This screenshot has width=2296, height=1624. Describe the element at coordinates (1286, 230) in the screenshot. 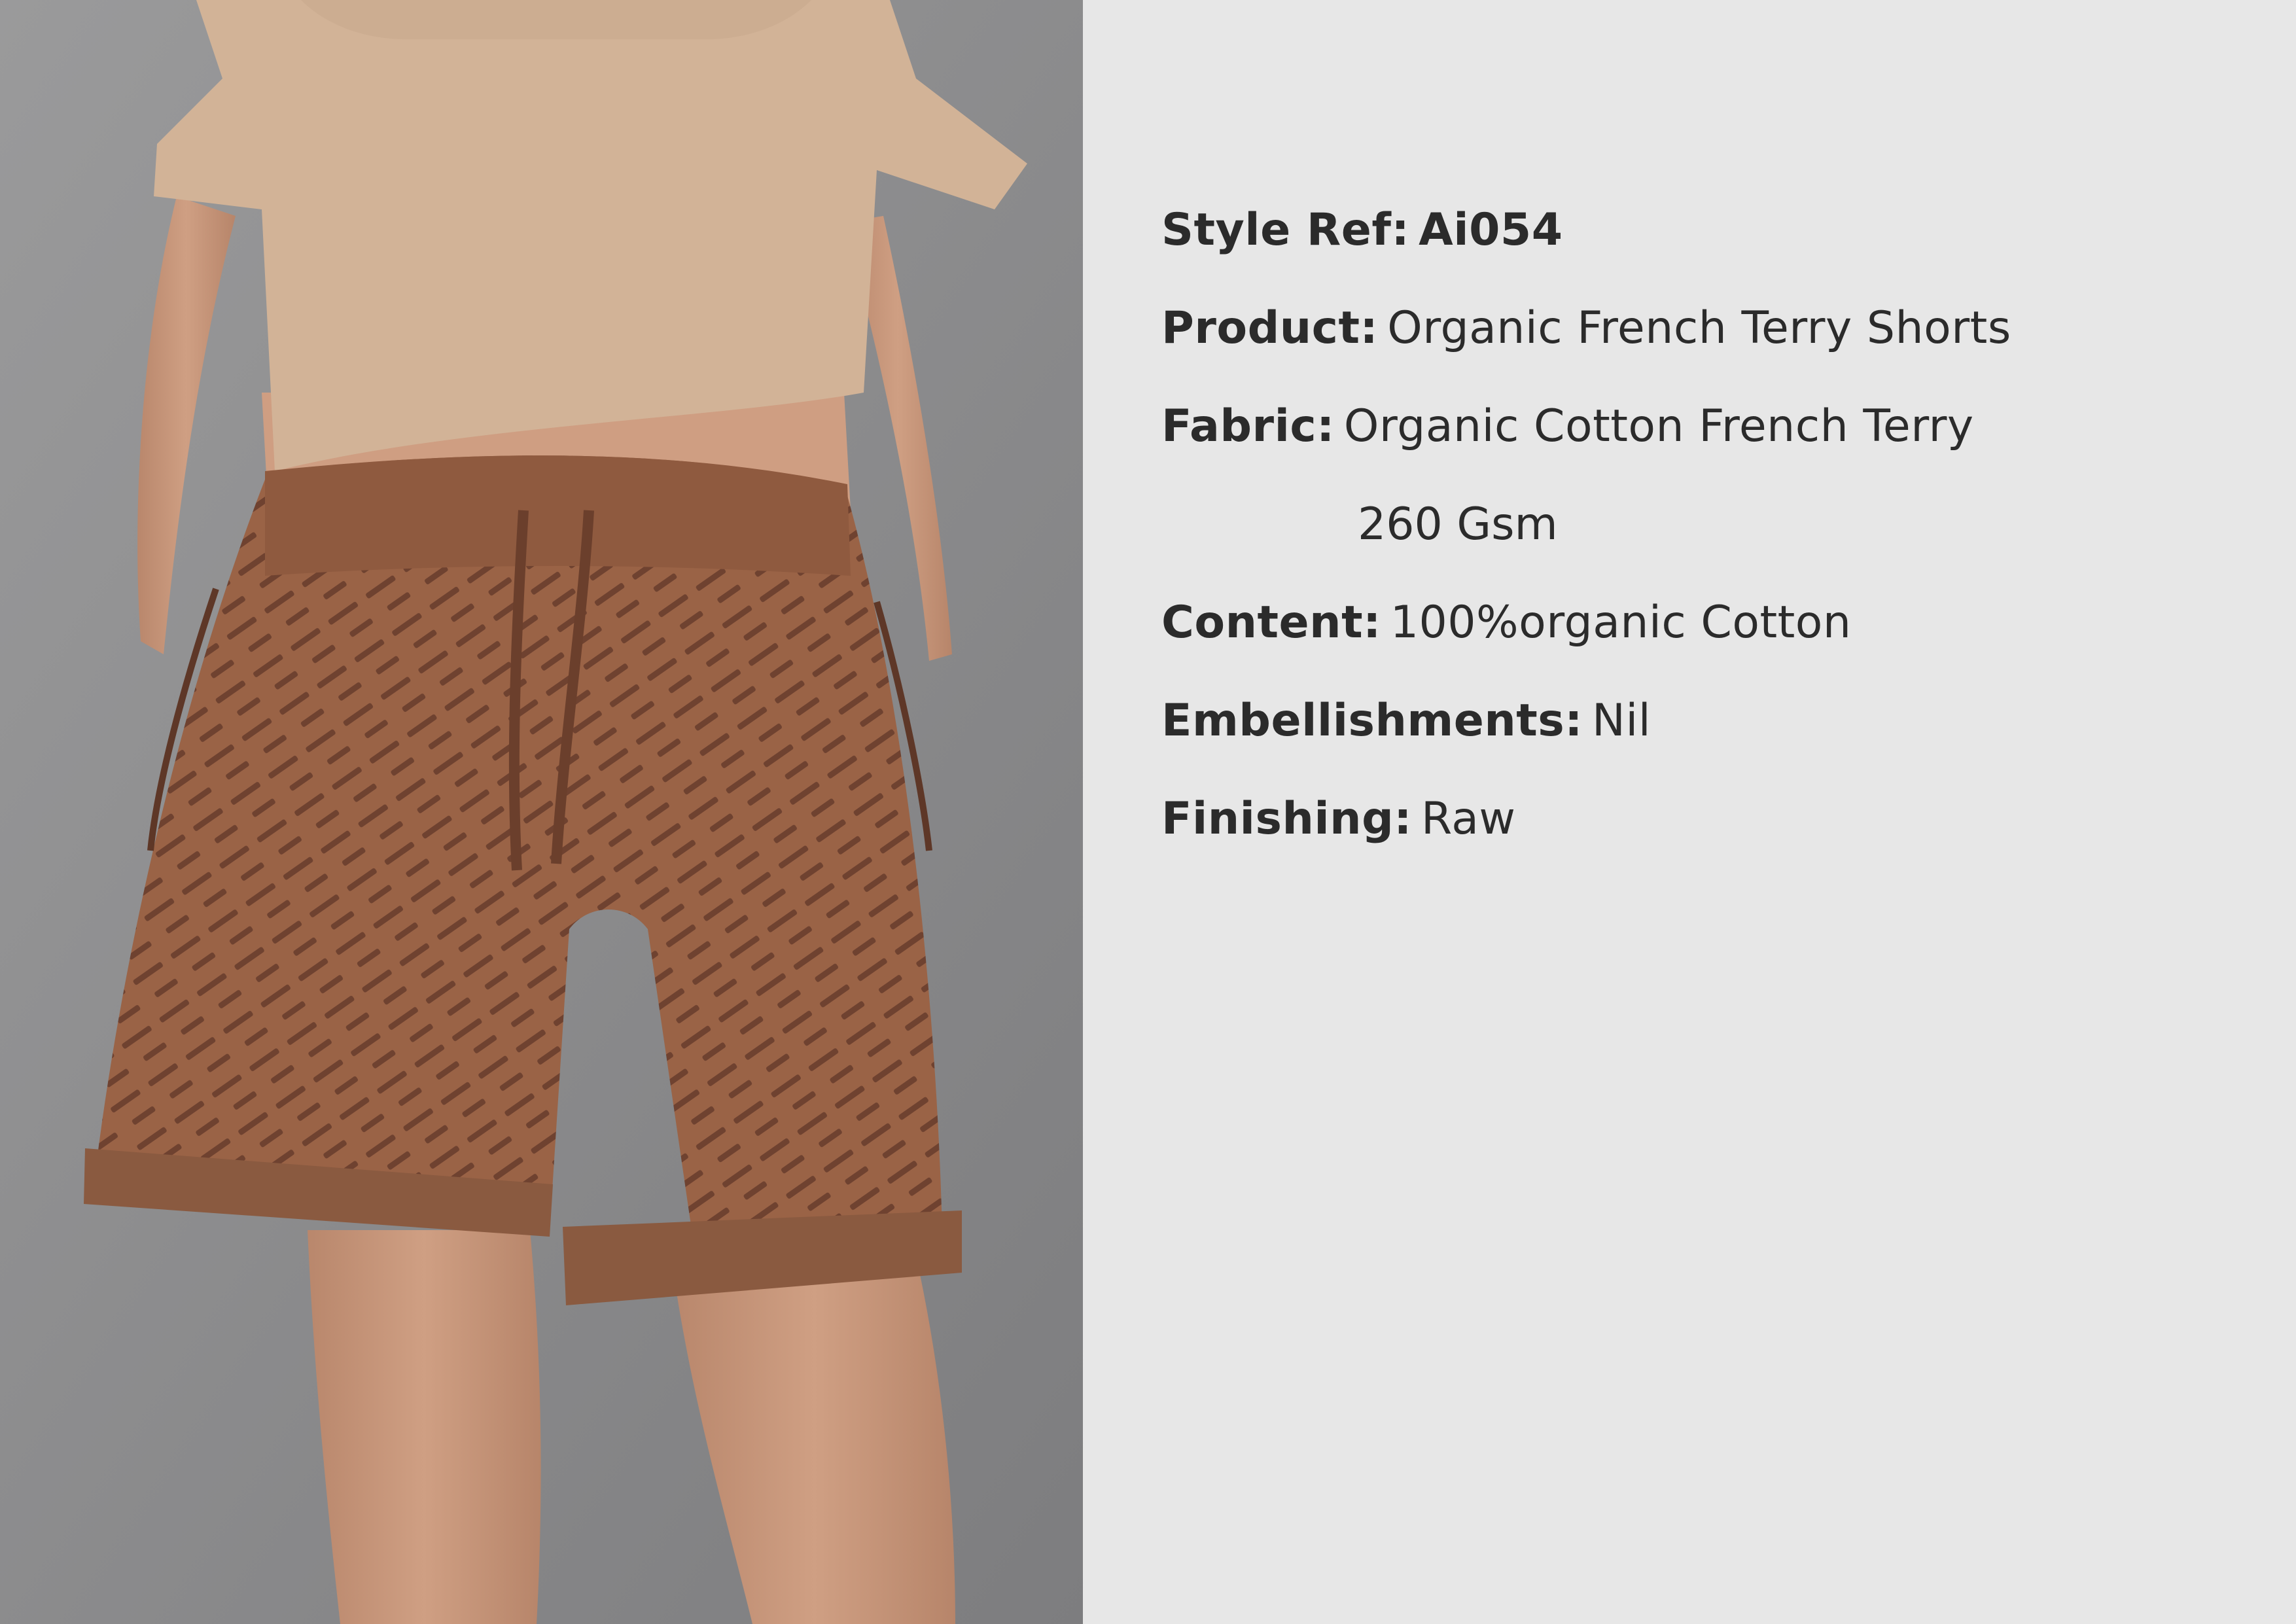

I see `style-ref-label: Style Ref:` at that location.